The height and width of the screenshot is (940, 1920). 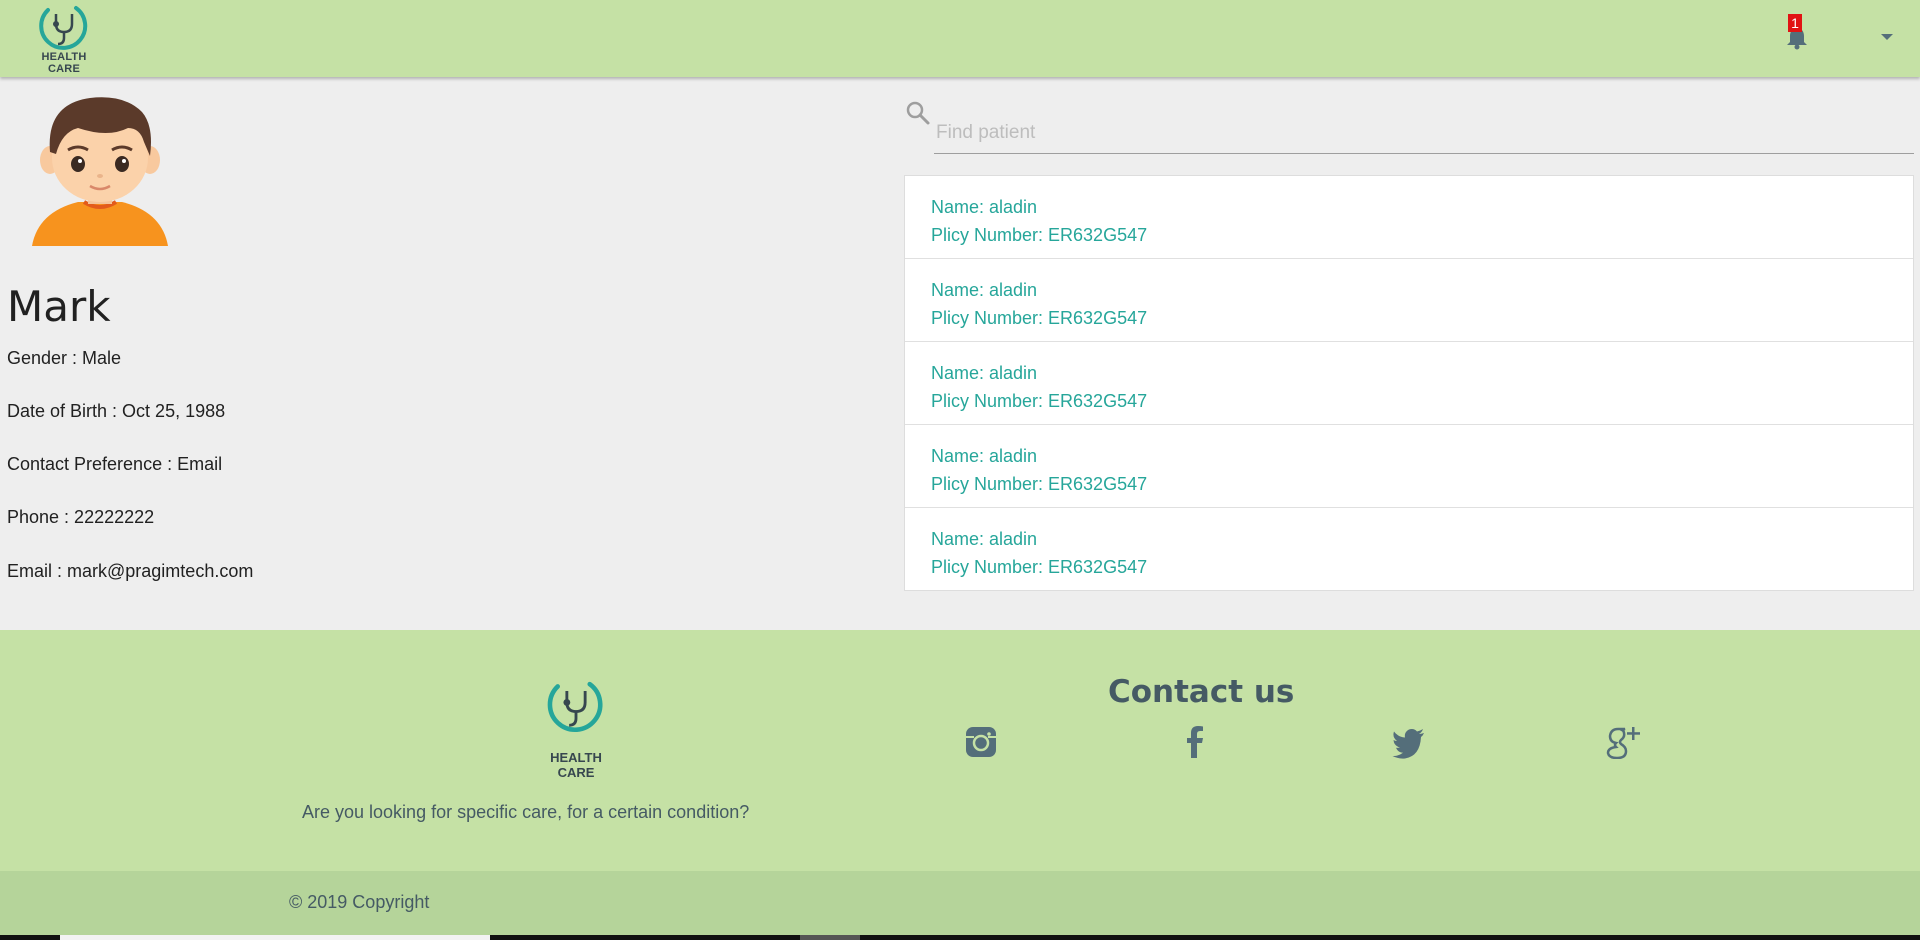 I want to click on profile-name: Mark, so click(x=59, y=306).